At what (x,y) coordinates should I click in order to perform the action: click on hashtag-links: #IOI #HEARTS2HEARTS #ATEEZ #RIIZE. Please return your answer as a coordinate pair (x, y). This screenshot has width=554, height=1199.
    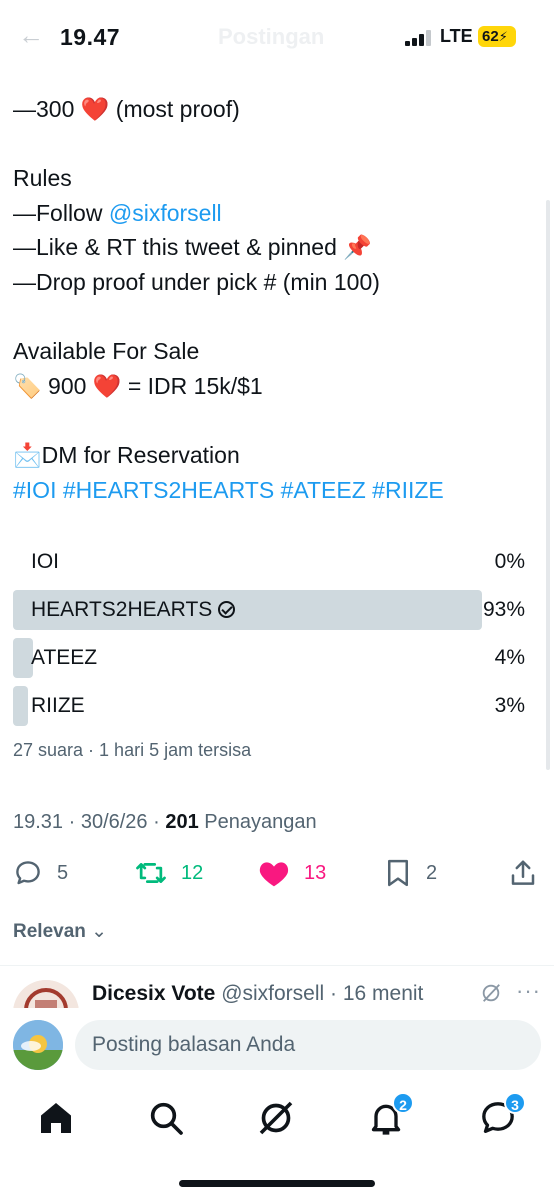
    Looking at the image, I should click on (273, 490).